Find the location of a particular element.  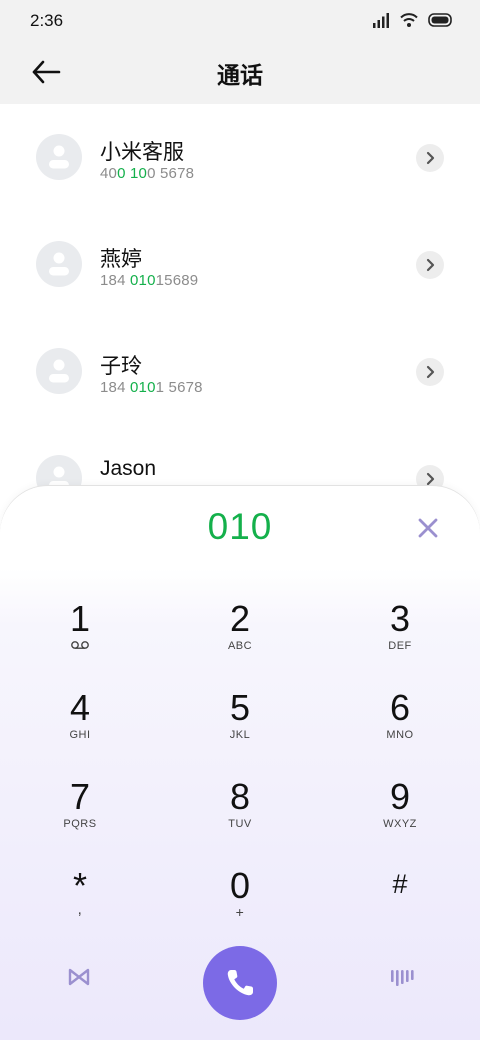

key-letters: JKL is located at coordinates (240, 735).